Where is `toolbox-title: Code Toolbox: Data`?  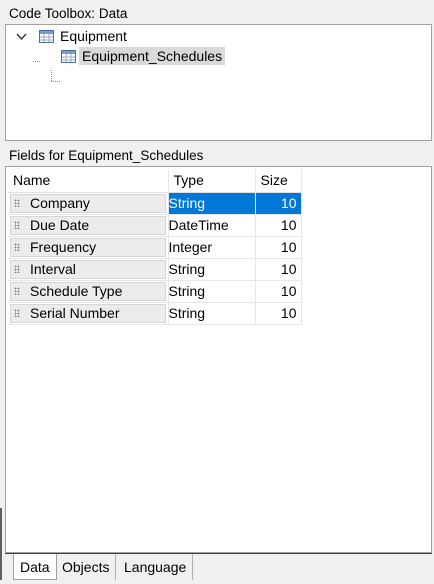 toolbox-title: Code Toolbox: Data is located at coordinates (68, 13).